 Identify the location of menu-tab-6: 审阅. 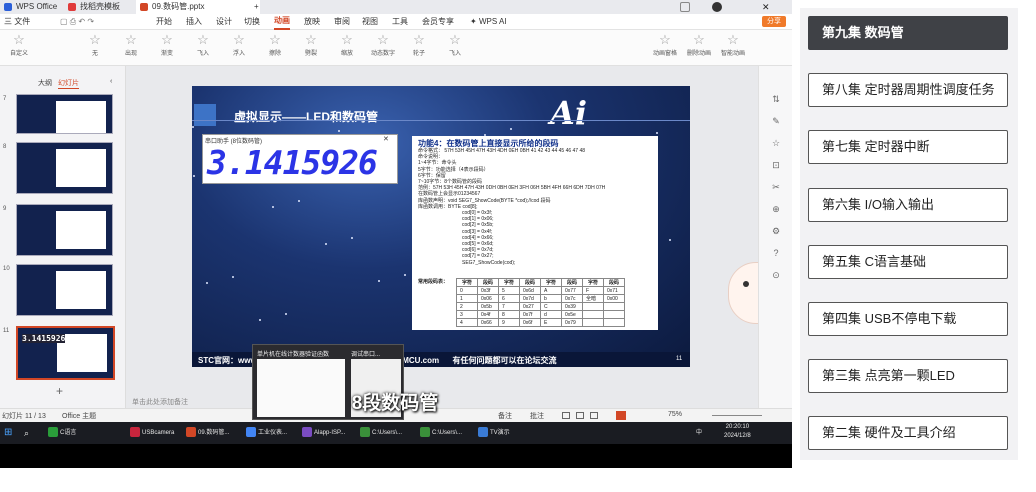
(342, 22).